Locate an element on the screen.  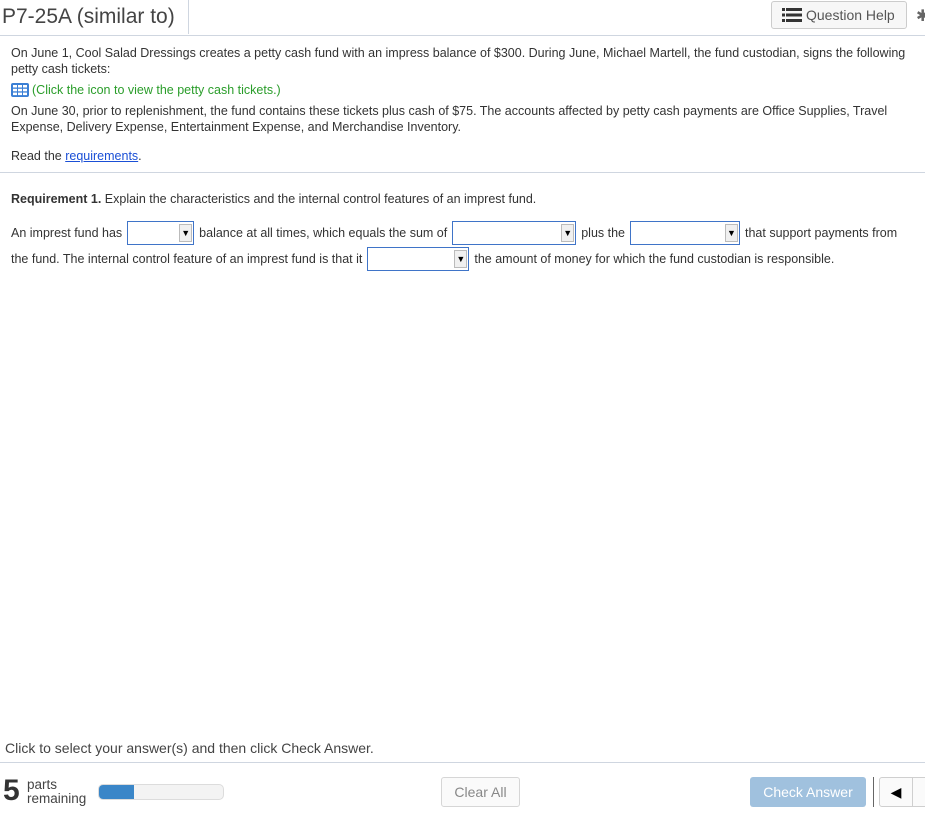
progress-bar is located at coordinates (161, 792).